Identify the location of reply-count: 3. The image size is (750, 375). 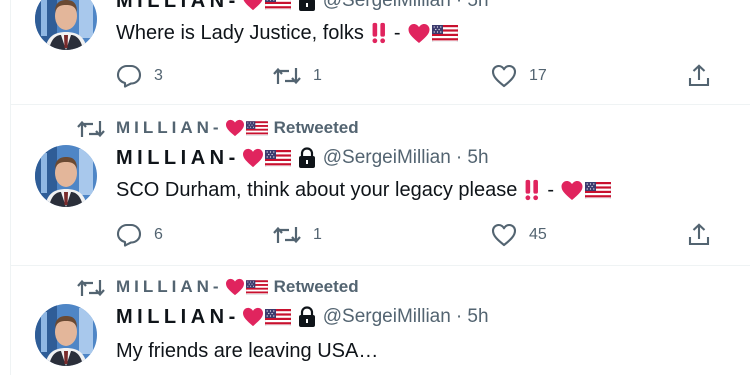
(158, 75).